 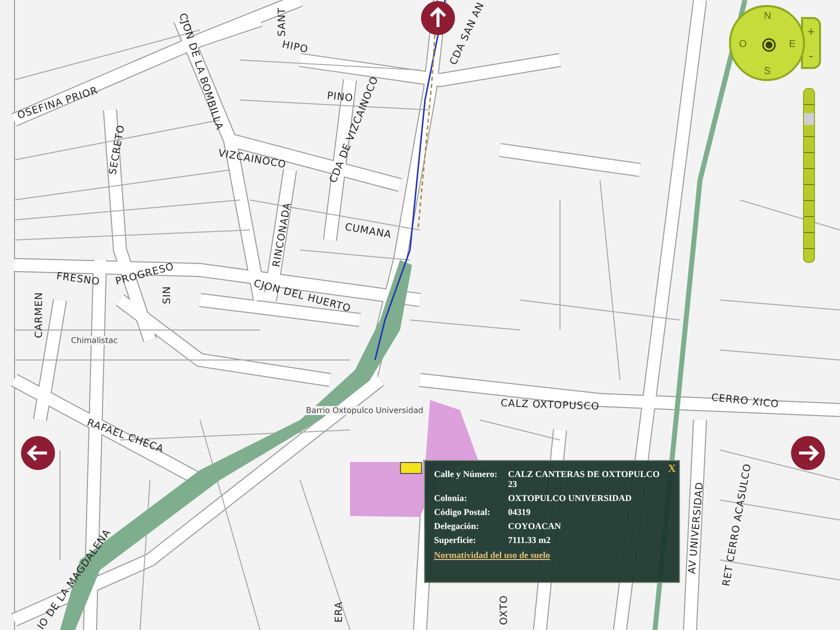 I want to click on field-label: Código Postal:, so click(x=463, y=512).